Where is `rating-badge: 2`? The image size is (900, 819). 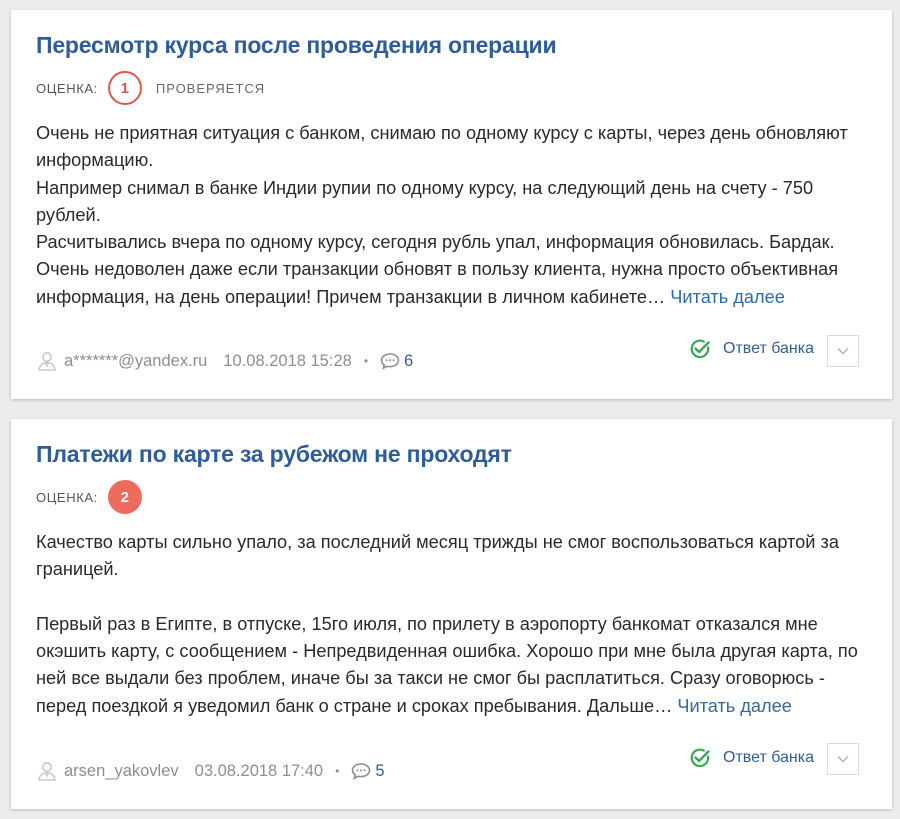 rating-badge: 2 is located at coordinates (124, 497).